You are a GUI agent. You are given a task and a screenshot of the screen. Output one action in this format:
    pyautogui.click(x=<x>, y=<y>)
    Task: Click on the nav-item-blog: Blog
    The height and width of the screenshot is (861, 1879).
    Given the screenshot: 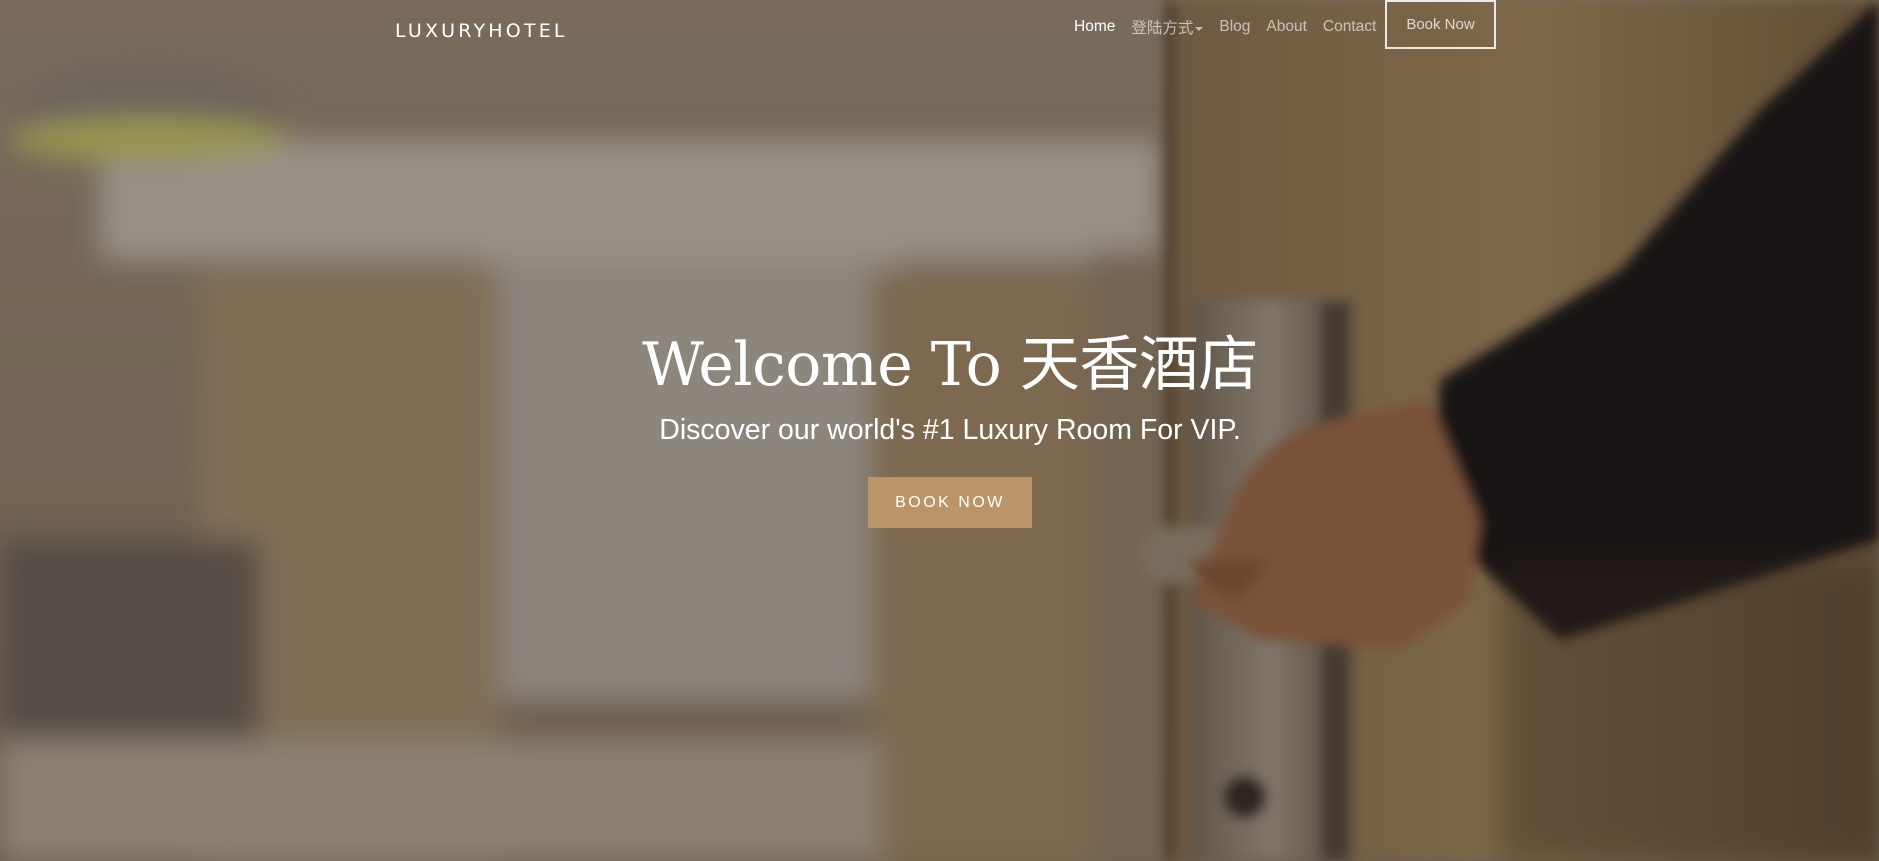 What is the action you would take?
    pyautogui.click(x=1234, y=27)
    